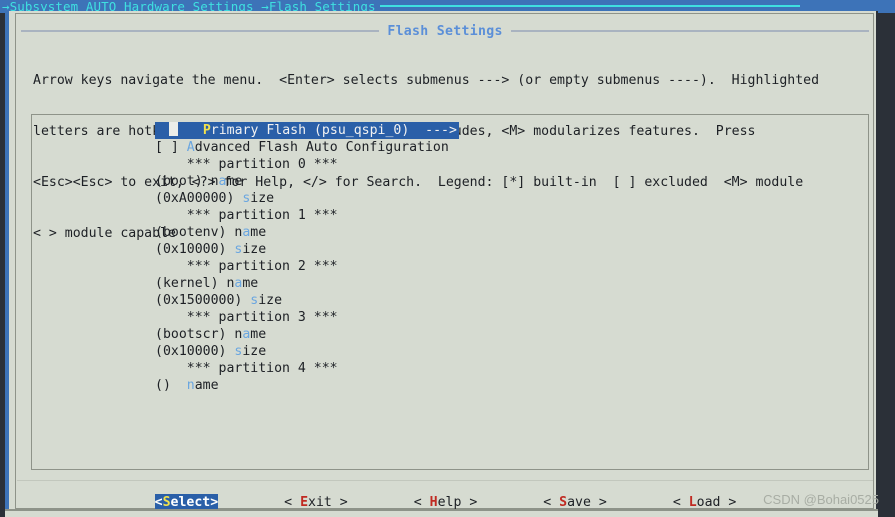  I want to click on button-hotkey: L, so click(692, 502).